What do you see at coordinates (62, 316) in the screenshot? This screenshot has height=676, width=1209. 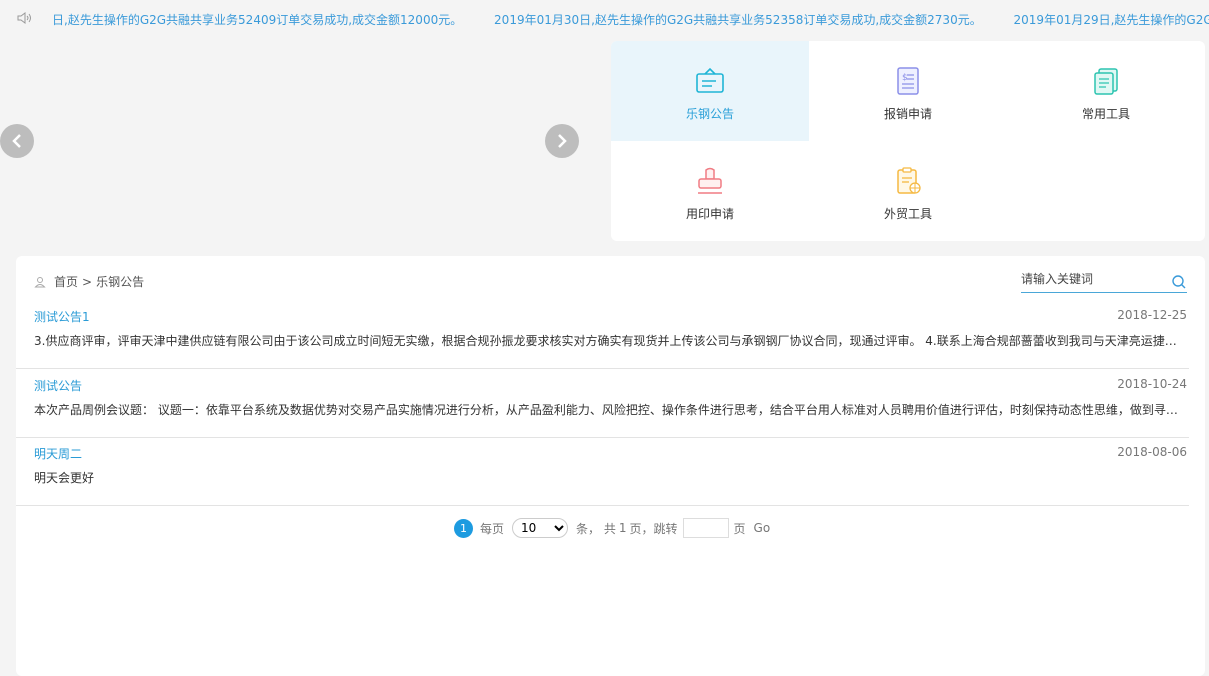 I see `notice-title: 测试公告1` at bounding box center [62, 316].